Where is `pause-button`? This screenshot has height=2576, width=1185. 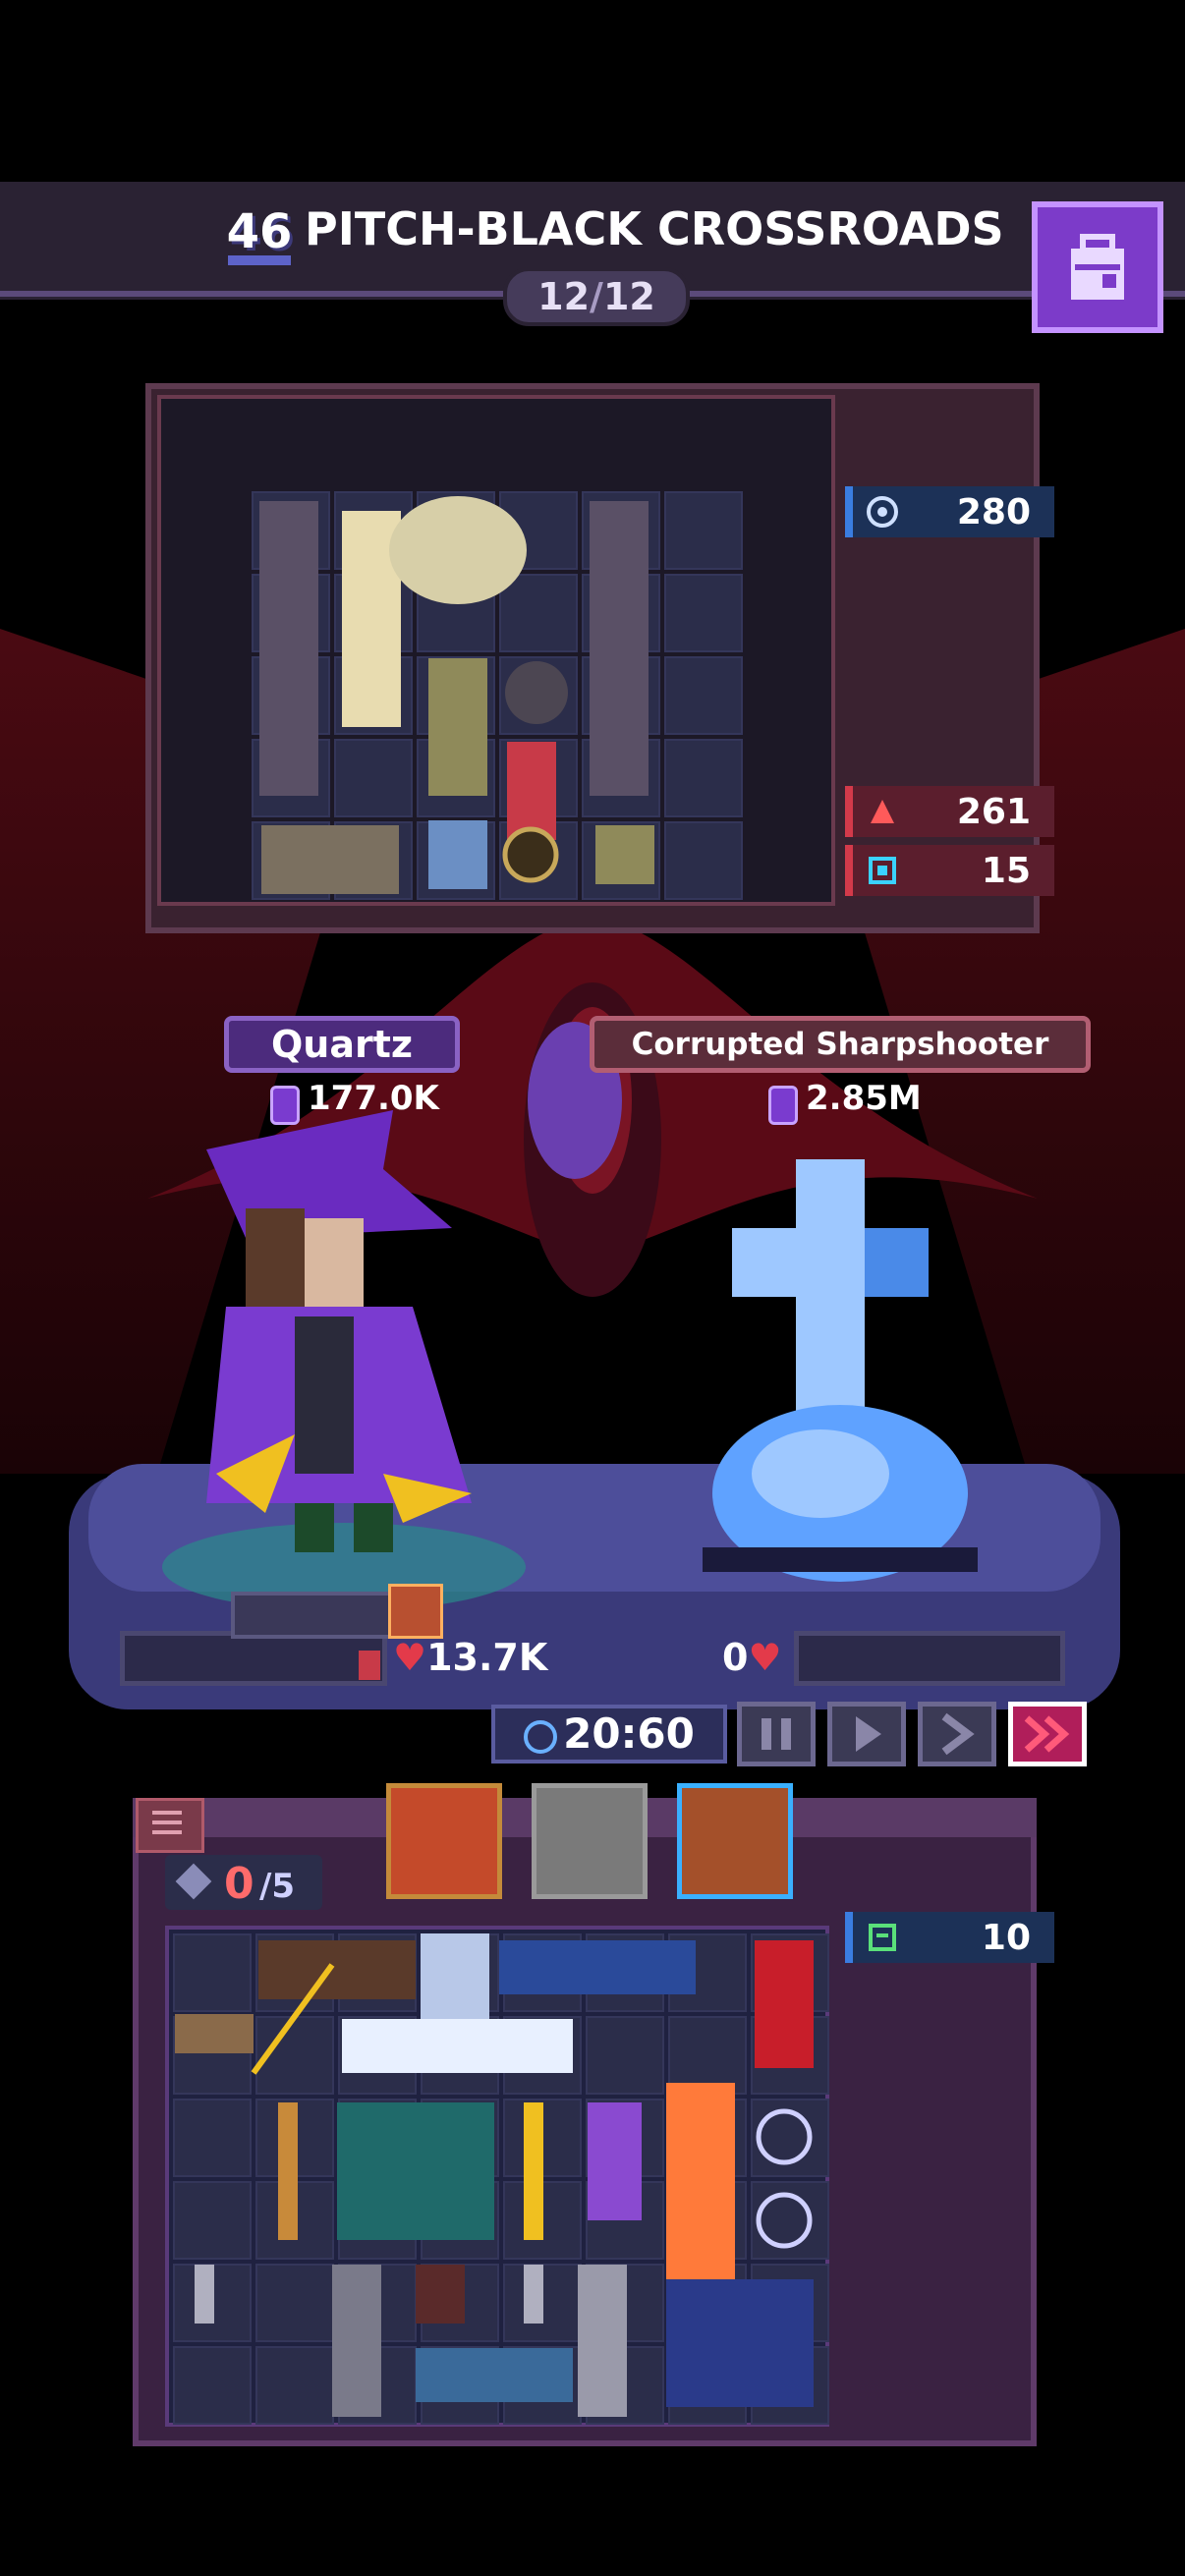
pause-button is located at coordinates (777, 1734).